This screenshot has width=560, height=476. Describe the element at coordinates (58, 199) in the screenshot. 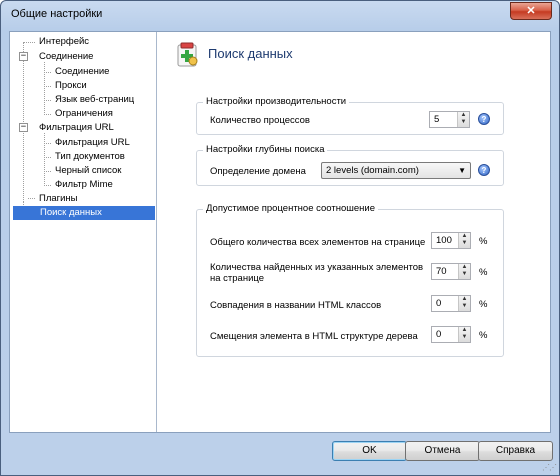

I see `tree-item-plugins: Плагины` at that location.